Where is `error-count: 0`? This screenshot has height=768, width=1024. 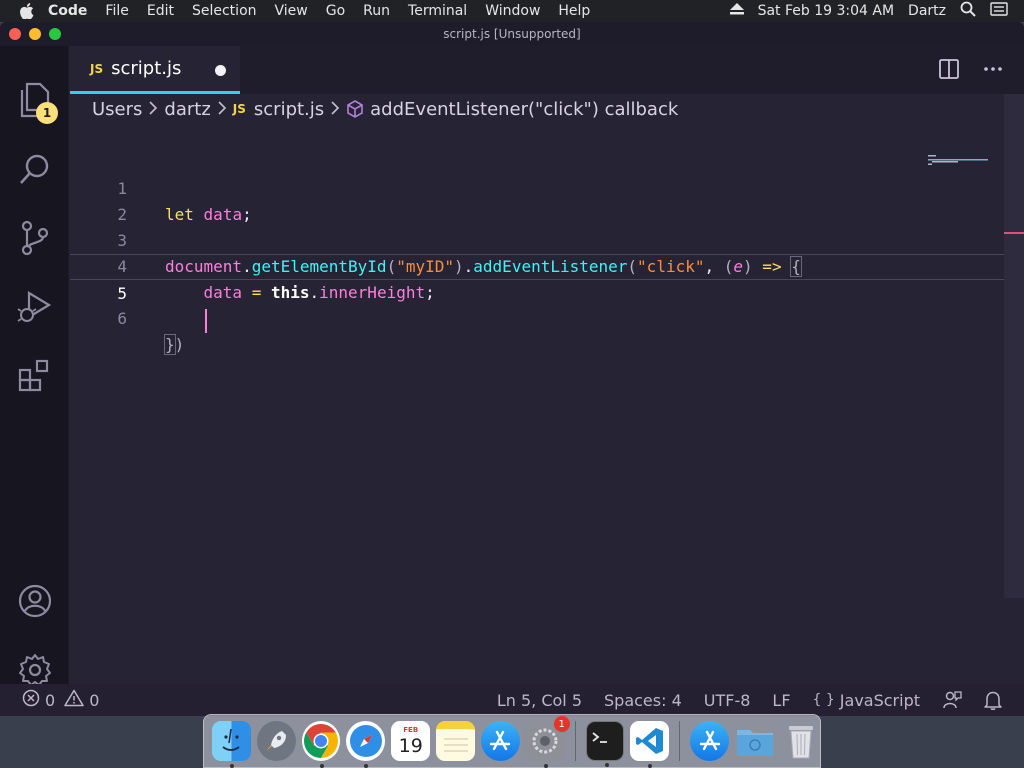 error-count: 0 is located at coordinates (50, 700).